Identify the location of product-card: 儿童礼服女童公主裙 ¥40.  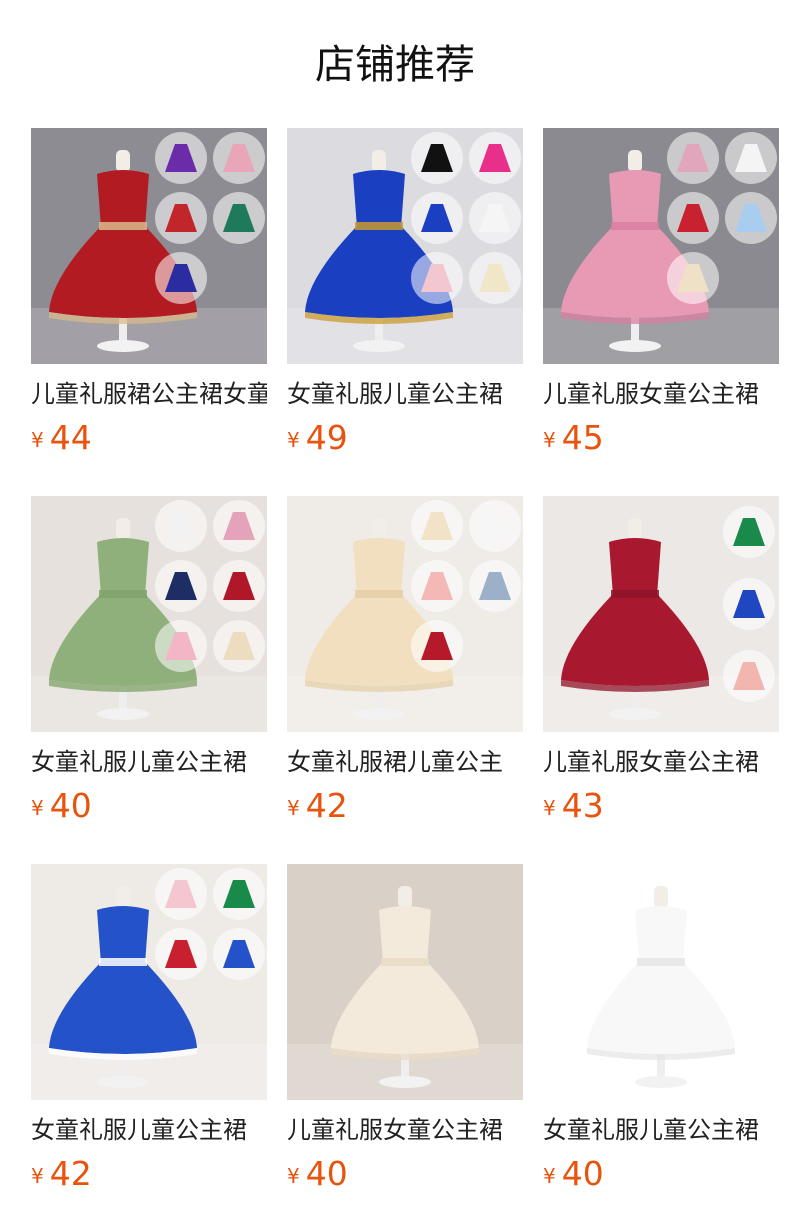
(405, 1048).